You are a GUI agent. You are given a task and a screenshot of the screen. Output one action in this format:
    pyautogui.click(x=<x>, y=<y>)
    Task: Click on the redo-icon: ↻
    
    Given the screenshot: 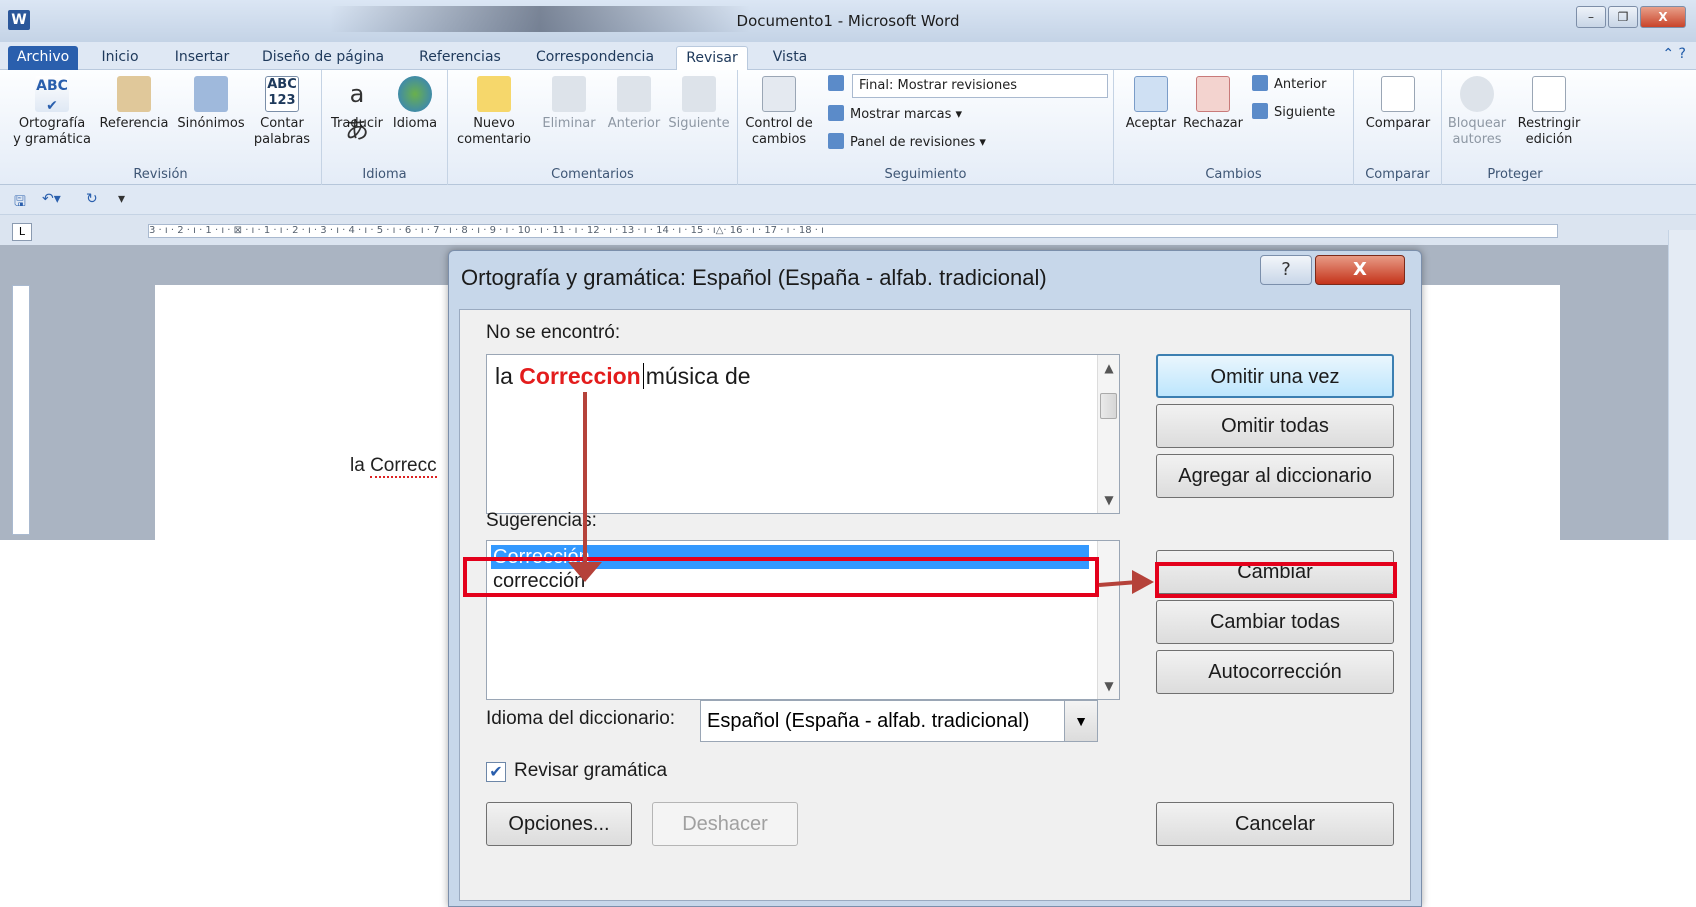 What is the action you would take?
    pyautogui.click(x=92, y=199)
    